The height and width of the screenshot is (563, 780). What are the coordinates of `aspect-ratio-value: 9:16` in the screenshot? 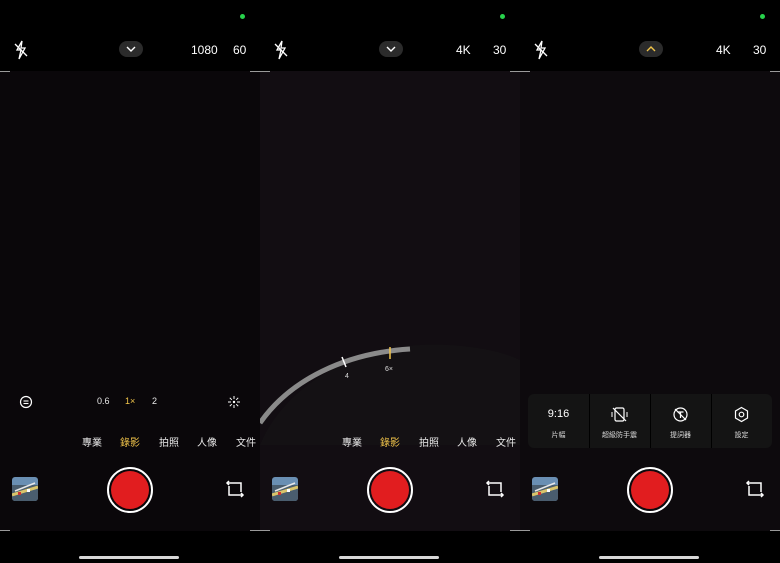 It's located at (558, 414).